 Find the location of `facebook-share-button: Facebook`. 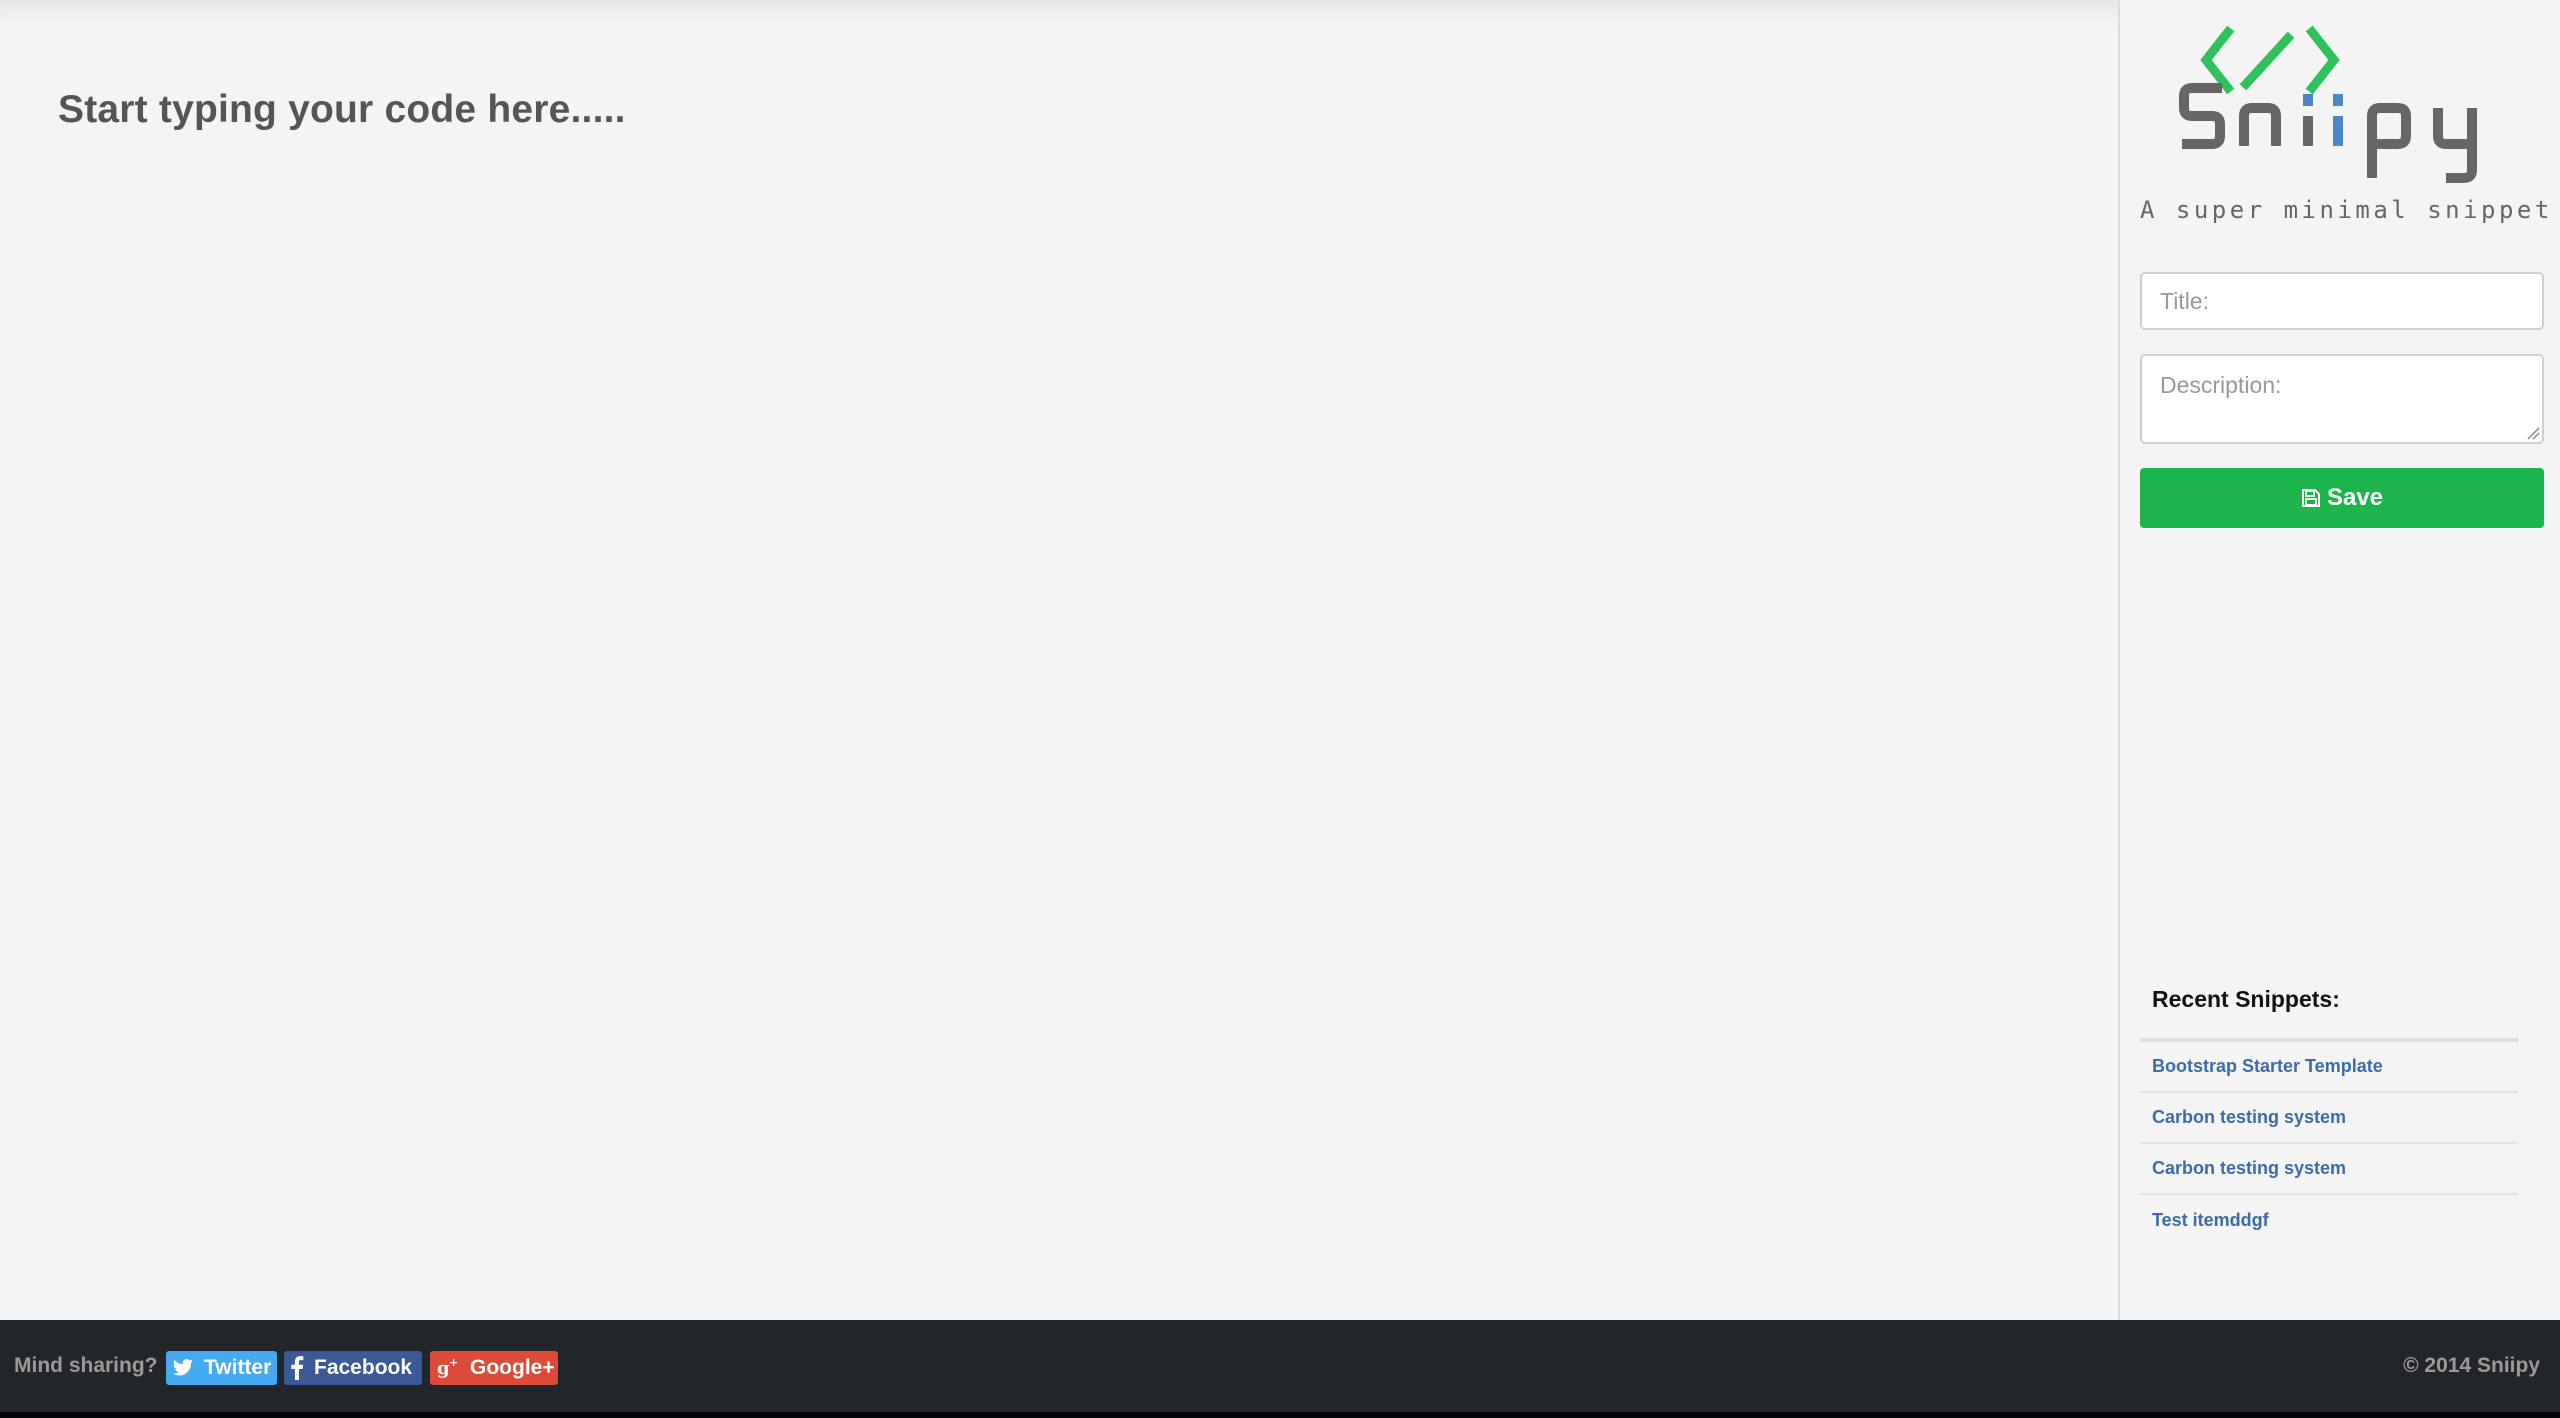

facebook-share-button: Facebook is located at coordinates (353, 1368).